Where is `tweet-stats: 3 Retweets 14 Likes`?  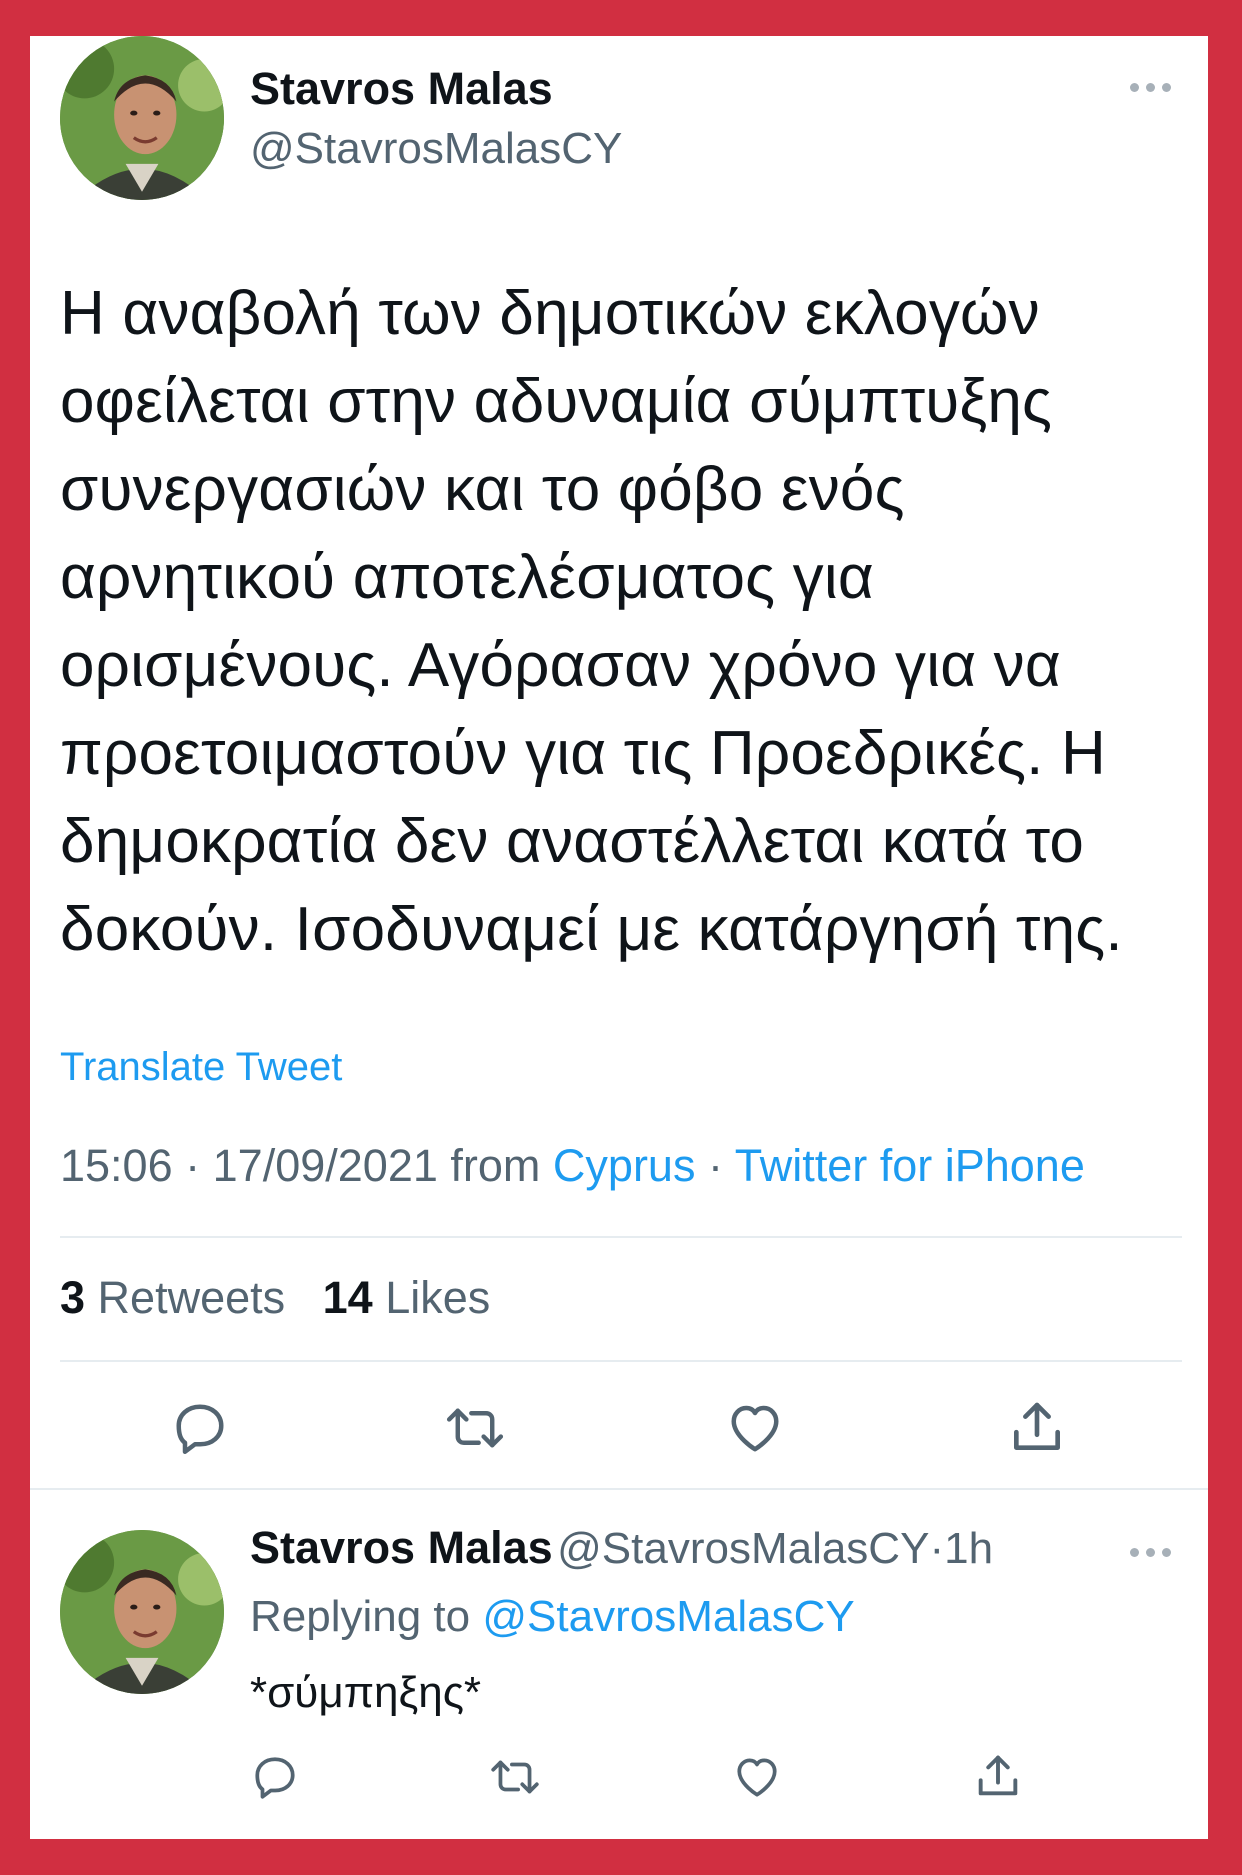
tweet-stats: 3 Retweets 14 Likes is located at coordinates (275, 1298).